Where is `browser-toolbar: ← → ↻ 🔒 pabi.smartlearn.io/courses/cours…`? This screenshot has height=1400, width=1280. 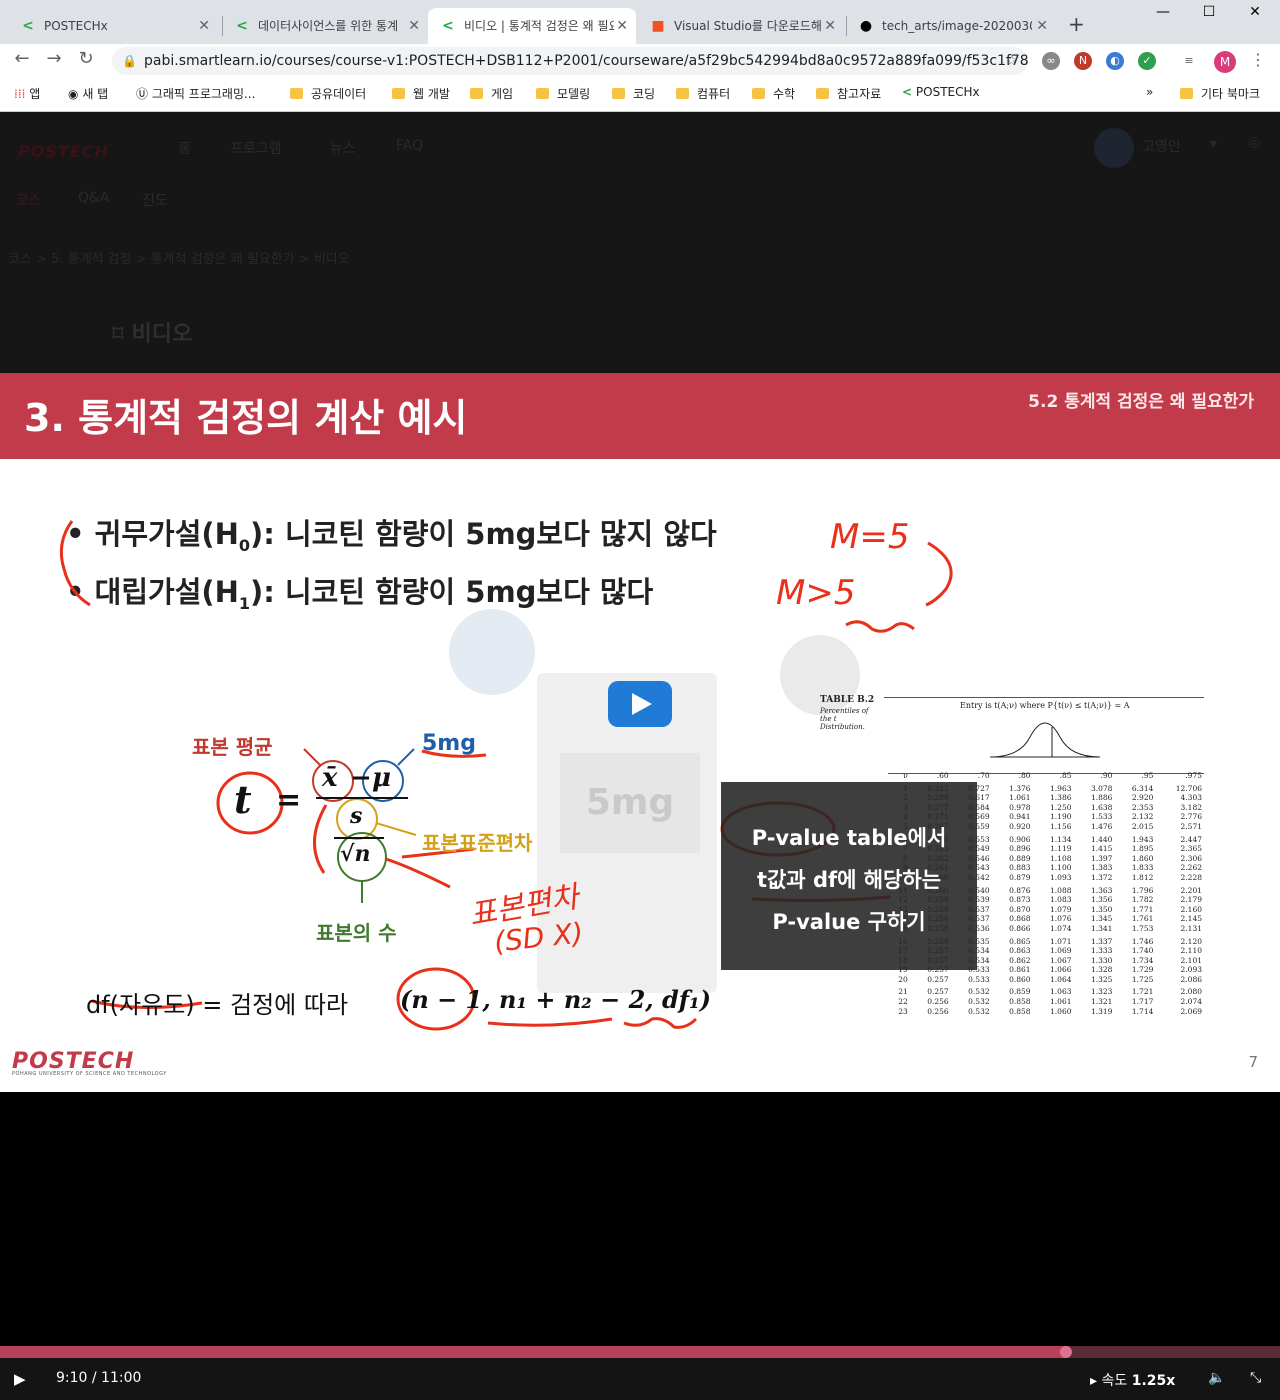 browser-toolbar: ← → ↻ 🔒 pabi.smartlearn.io/courses/cours… is located at coordinates (640, 61).